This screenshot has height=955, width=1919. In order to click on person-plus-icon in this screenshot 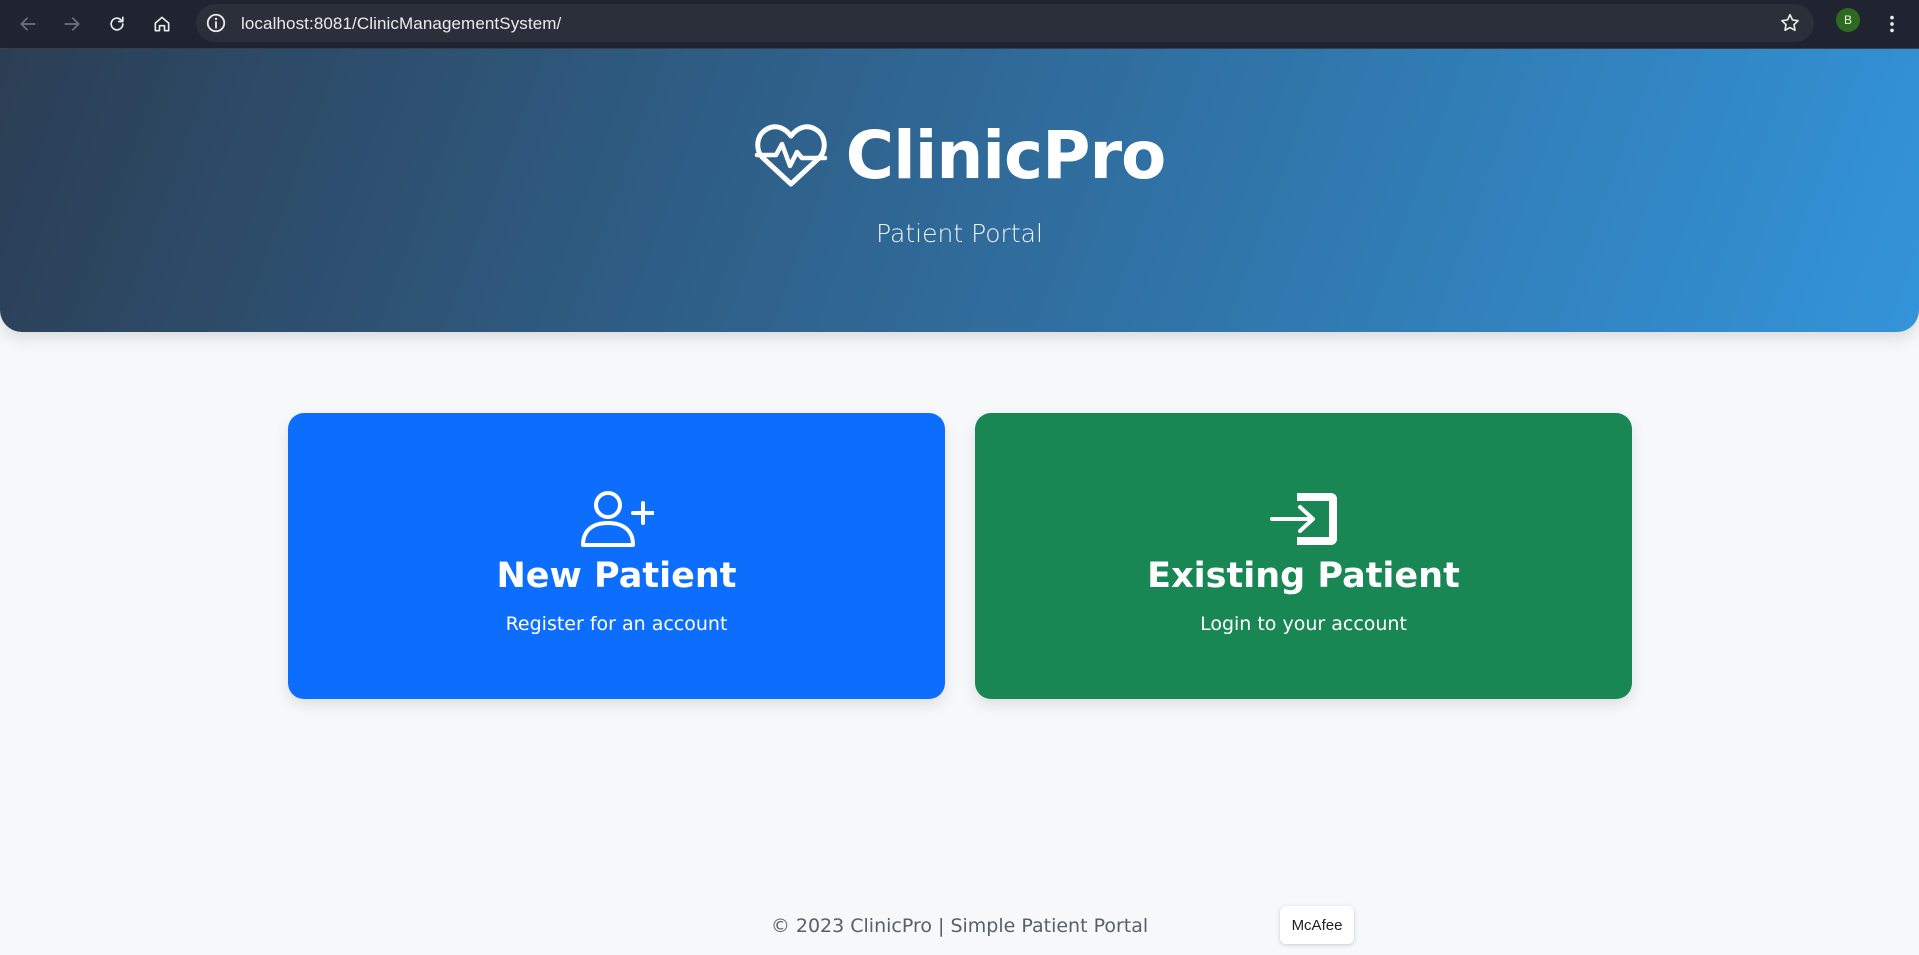, I will do `click(616, 519)`.